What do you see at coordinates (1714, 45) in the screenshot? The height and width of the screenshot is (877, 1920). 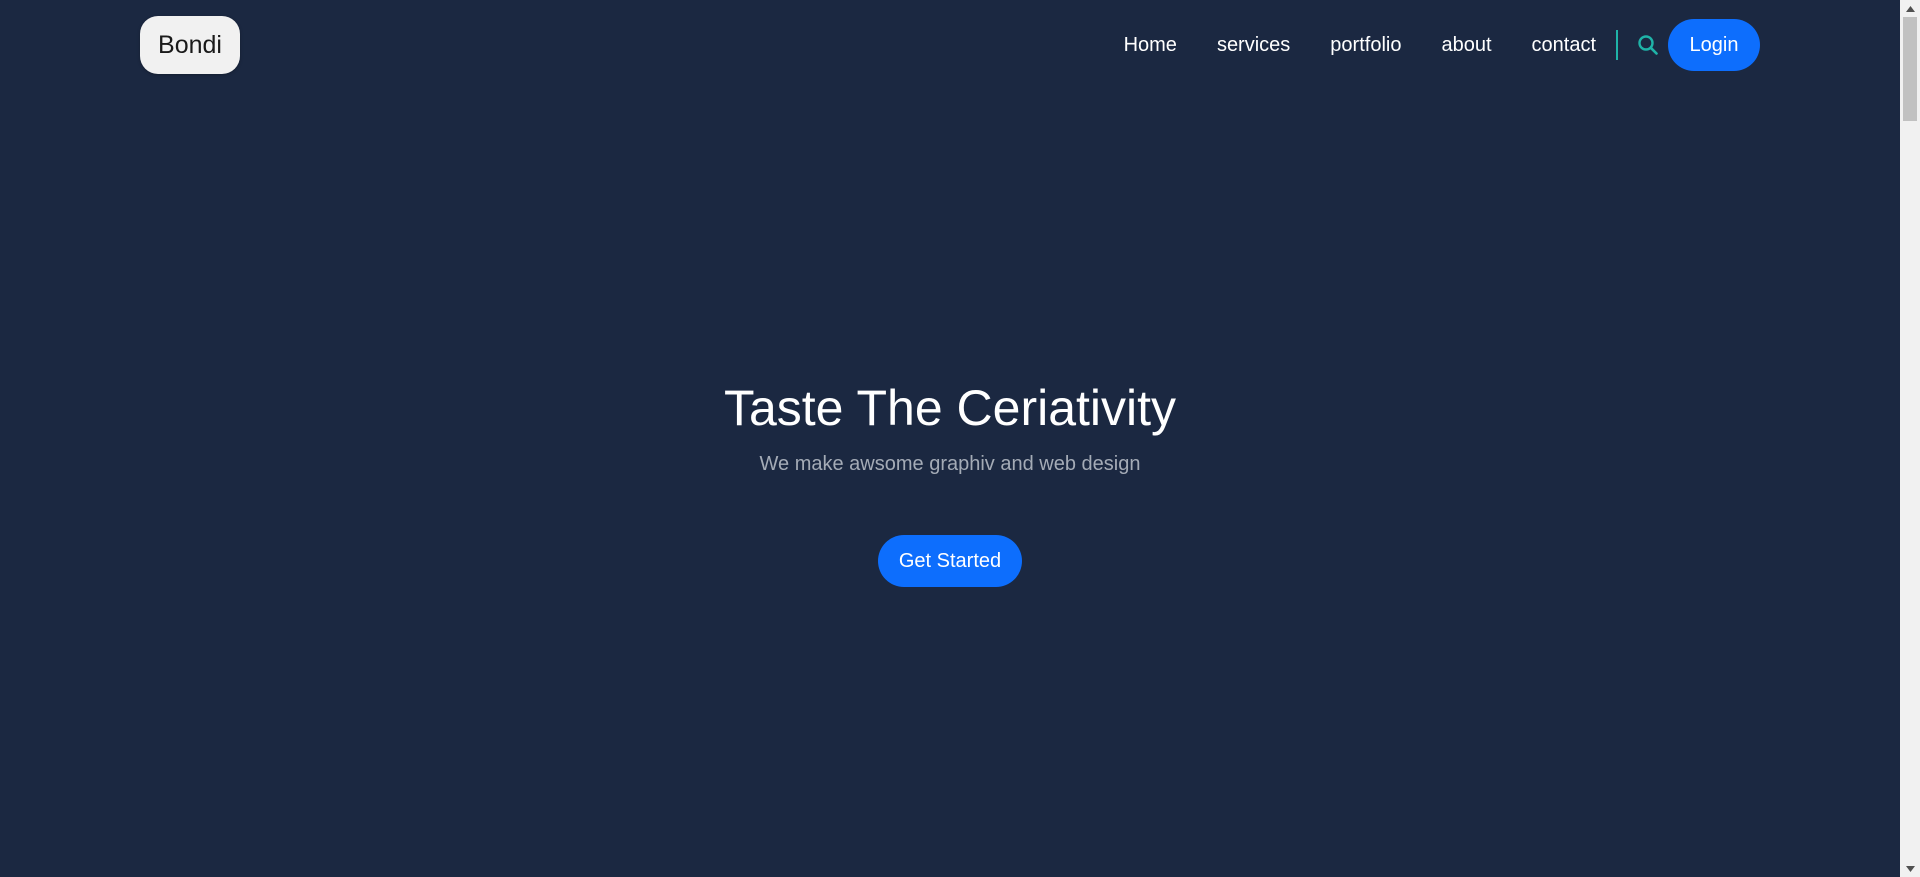 I see `login-button: Login` at bounding box center [1714, 45].